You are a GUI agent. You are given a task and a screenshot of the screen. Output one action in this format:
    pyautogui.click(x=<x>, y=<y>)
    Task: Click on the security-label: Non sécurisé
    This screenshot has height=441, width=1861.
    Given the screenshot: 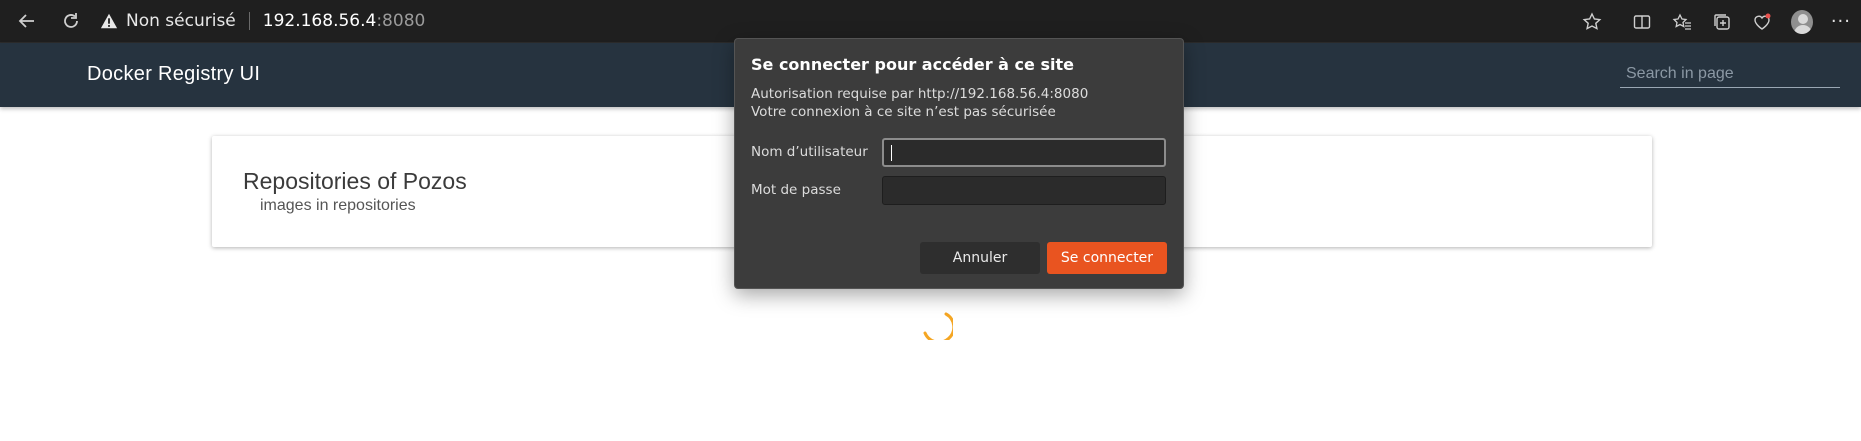 What is the action you would take?
    pyautogui.click(x=181, y=21)
    